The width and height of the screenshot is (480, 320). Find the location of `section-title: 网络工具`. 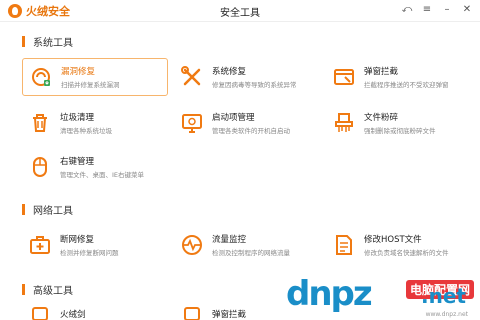

section-title: 网络工具 is located at coordinates (53, 211).